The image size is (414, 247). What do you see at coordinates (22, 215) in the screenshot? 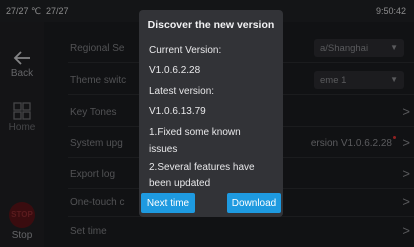
I see `stop-icon: STOP` at bounding box center [22, 215].